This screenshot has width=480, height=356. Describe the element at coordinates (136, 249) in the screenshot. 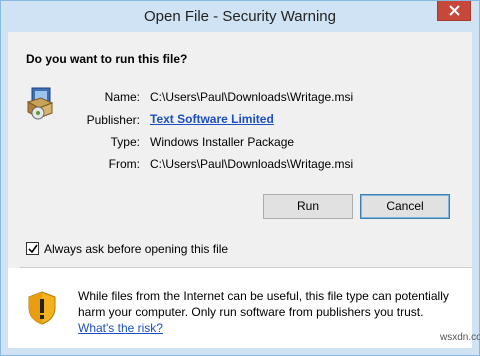

I see `always-ask-label: Always ask before opening this file` at that location.